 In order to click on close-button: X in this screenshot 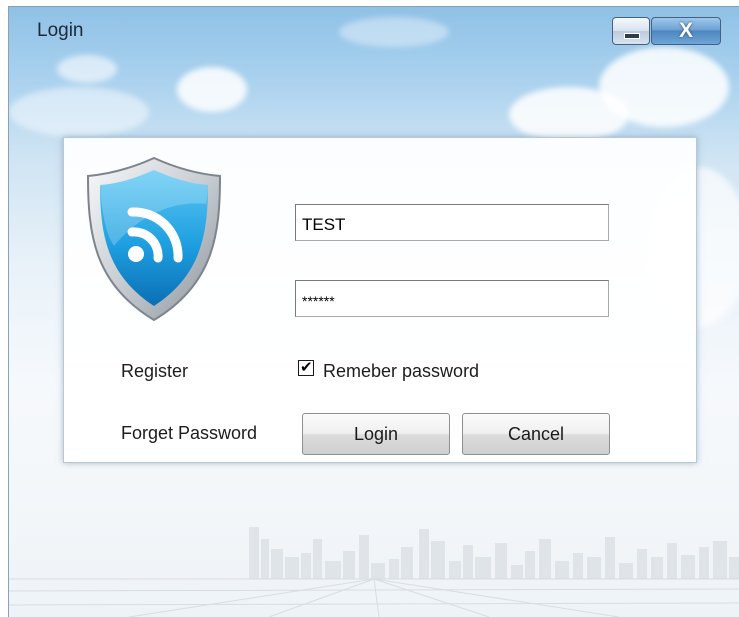, I will do `click(686, 31)`.